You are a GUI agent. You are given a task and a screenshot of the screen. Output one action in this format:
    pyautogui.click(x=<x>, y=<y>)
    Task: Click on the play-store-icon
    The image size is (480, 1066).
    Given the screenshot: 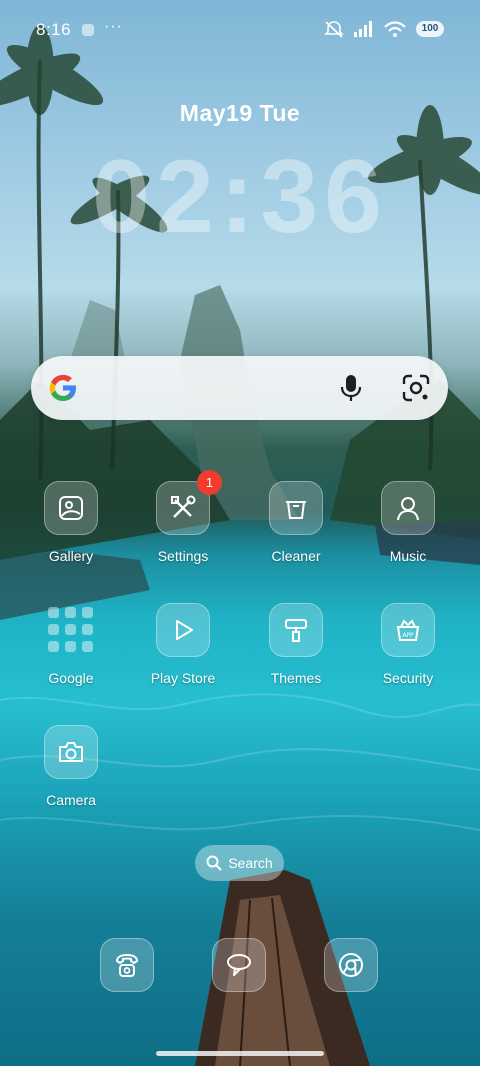 What is the action you would take?
    pyautogui.click(x=183, y=630)
    